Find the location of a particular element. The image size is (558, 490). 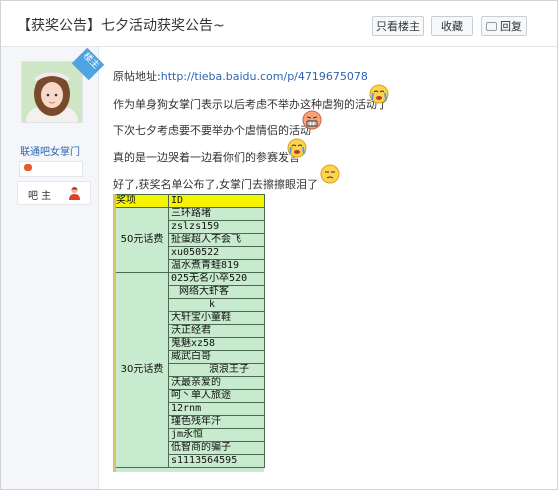

reply-button: 回复 is located at coordinates (504, 26).